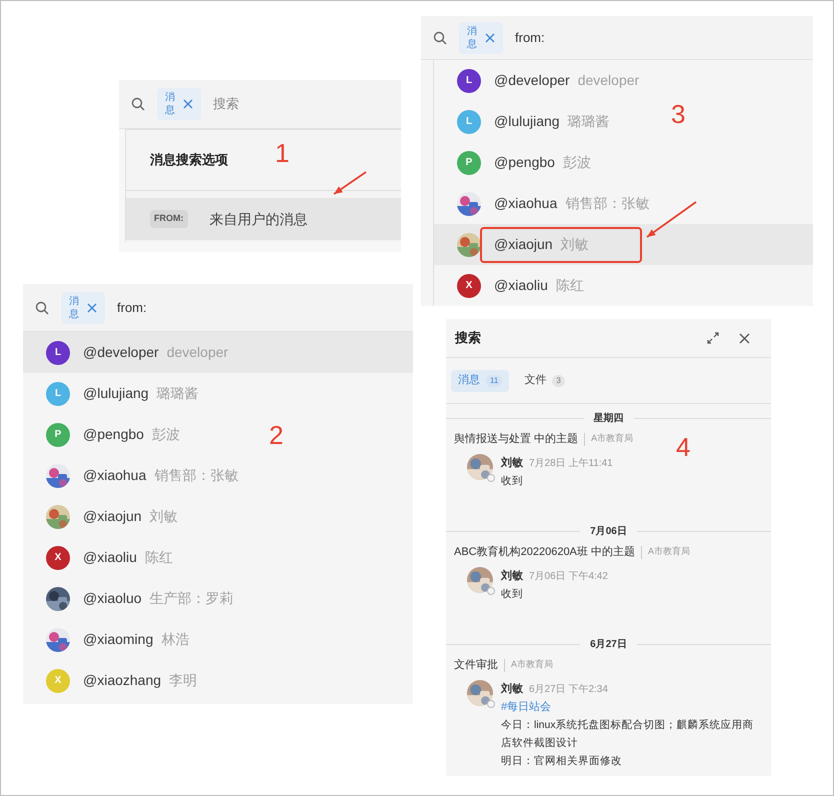  Describe the element at coordinates (468, 338) in the screenshot. I see `panel-title: 搜索` at that location.